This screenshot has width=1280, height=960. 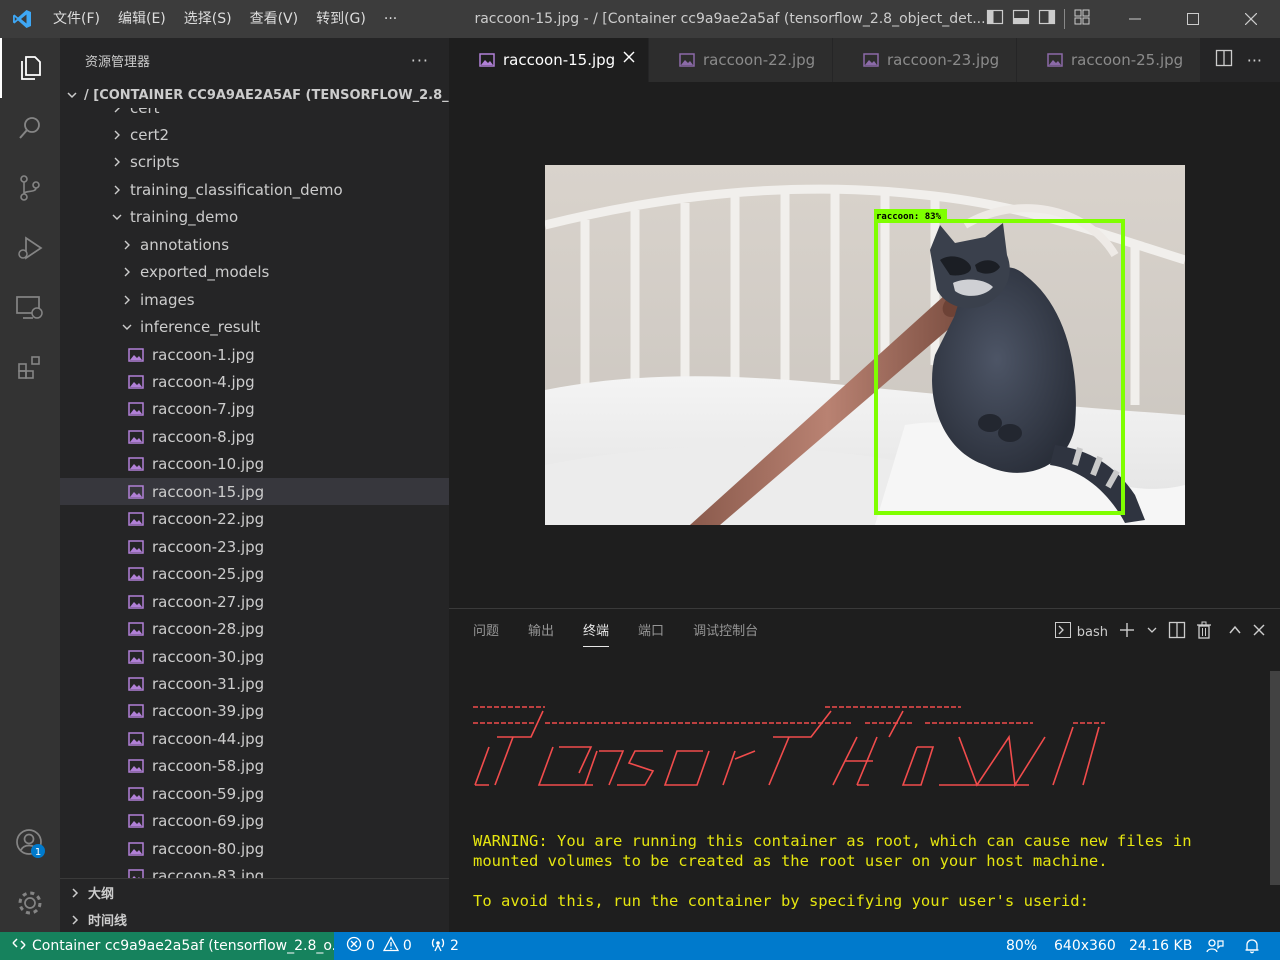 I want to click on file-item: raccoon-25.jpg, so click(x=254, y=574).